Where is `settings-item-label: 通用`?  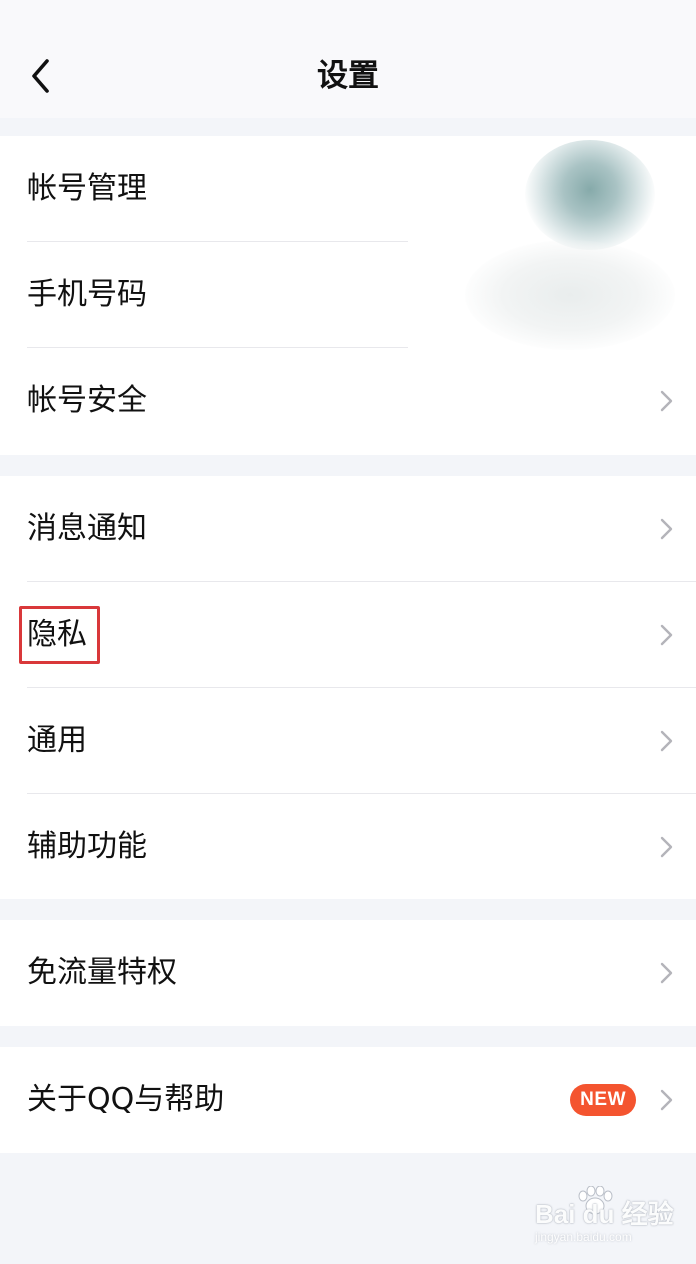 settings-item-label: 通用 is located at coordinates (57, 740).